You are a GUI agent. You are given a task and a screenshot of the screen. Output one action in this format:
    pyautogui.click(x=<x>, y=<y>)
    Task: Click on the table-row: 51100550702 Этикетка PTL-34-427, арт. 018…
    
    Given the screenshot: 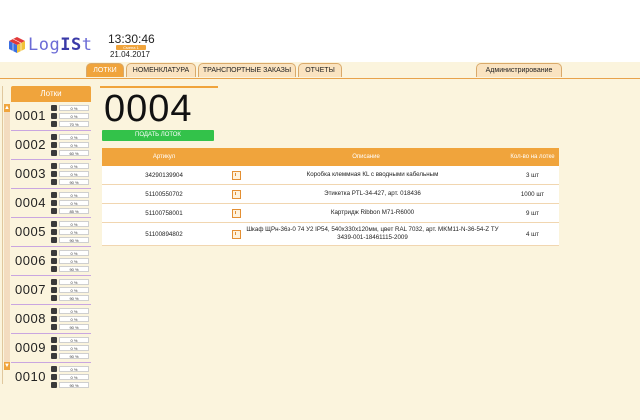 What is the action you would take?
    pyautogui.click(x=330, y=194)
    